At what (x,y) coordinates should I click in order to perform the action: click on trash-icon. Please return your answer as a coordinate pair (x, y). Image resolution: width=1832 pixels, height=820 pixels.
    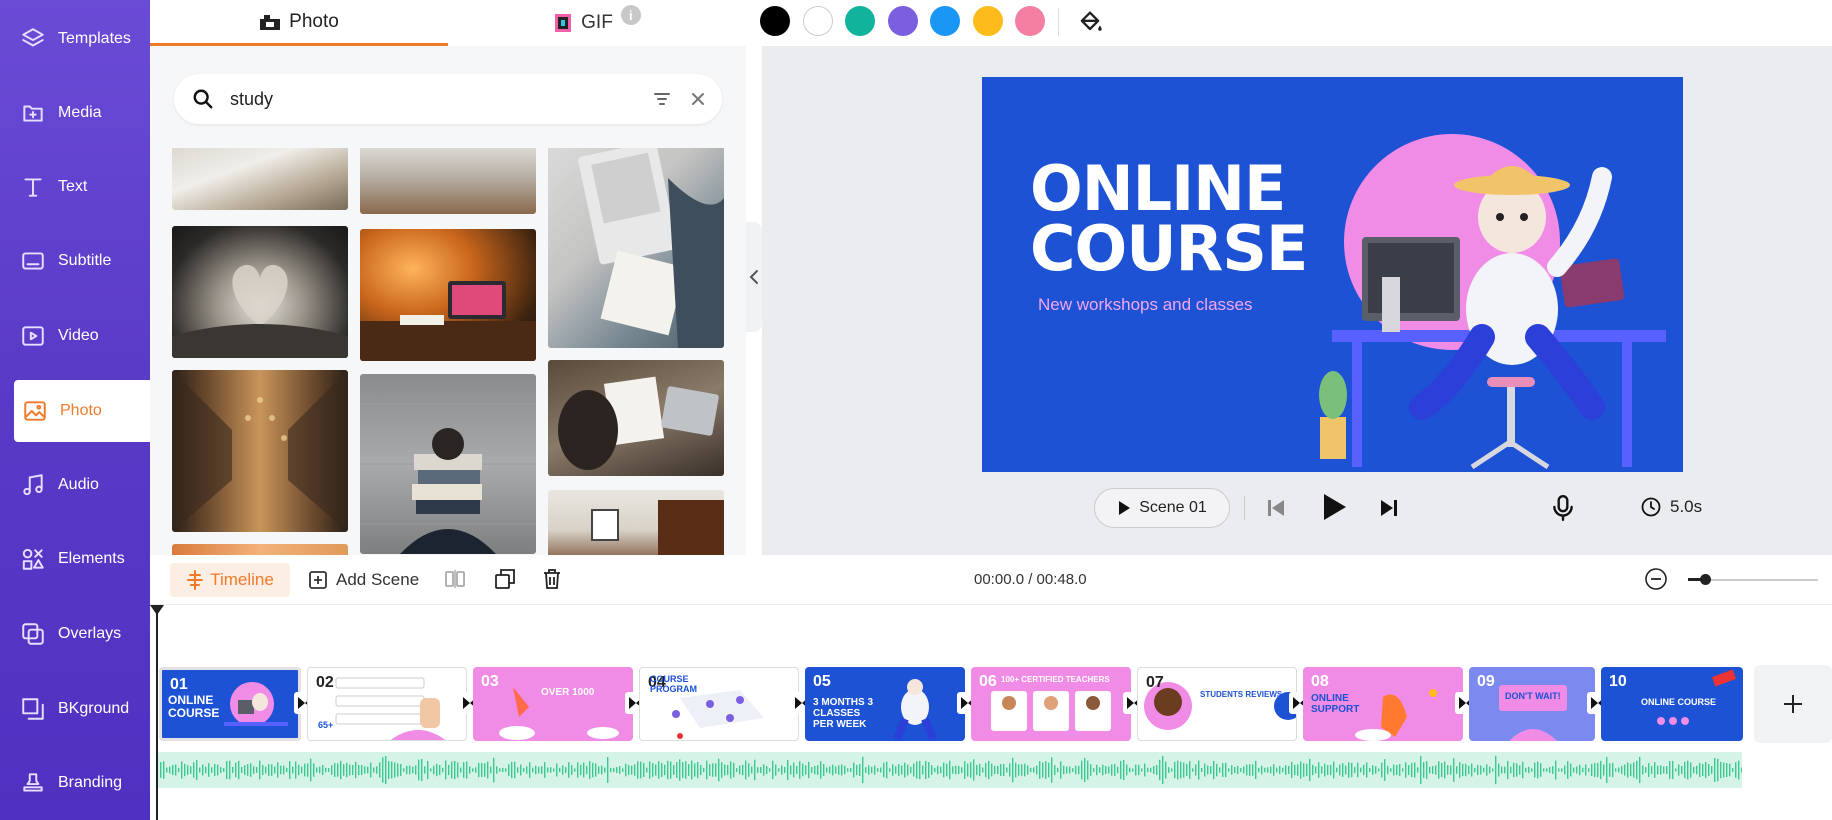
    Looking at the image, I should click on (552, 579).